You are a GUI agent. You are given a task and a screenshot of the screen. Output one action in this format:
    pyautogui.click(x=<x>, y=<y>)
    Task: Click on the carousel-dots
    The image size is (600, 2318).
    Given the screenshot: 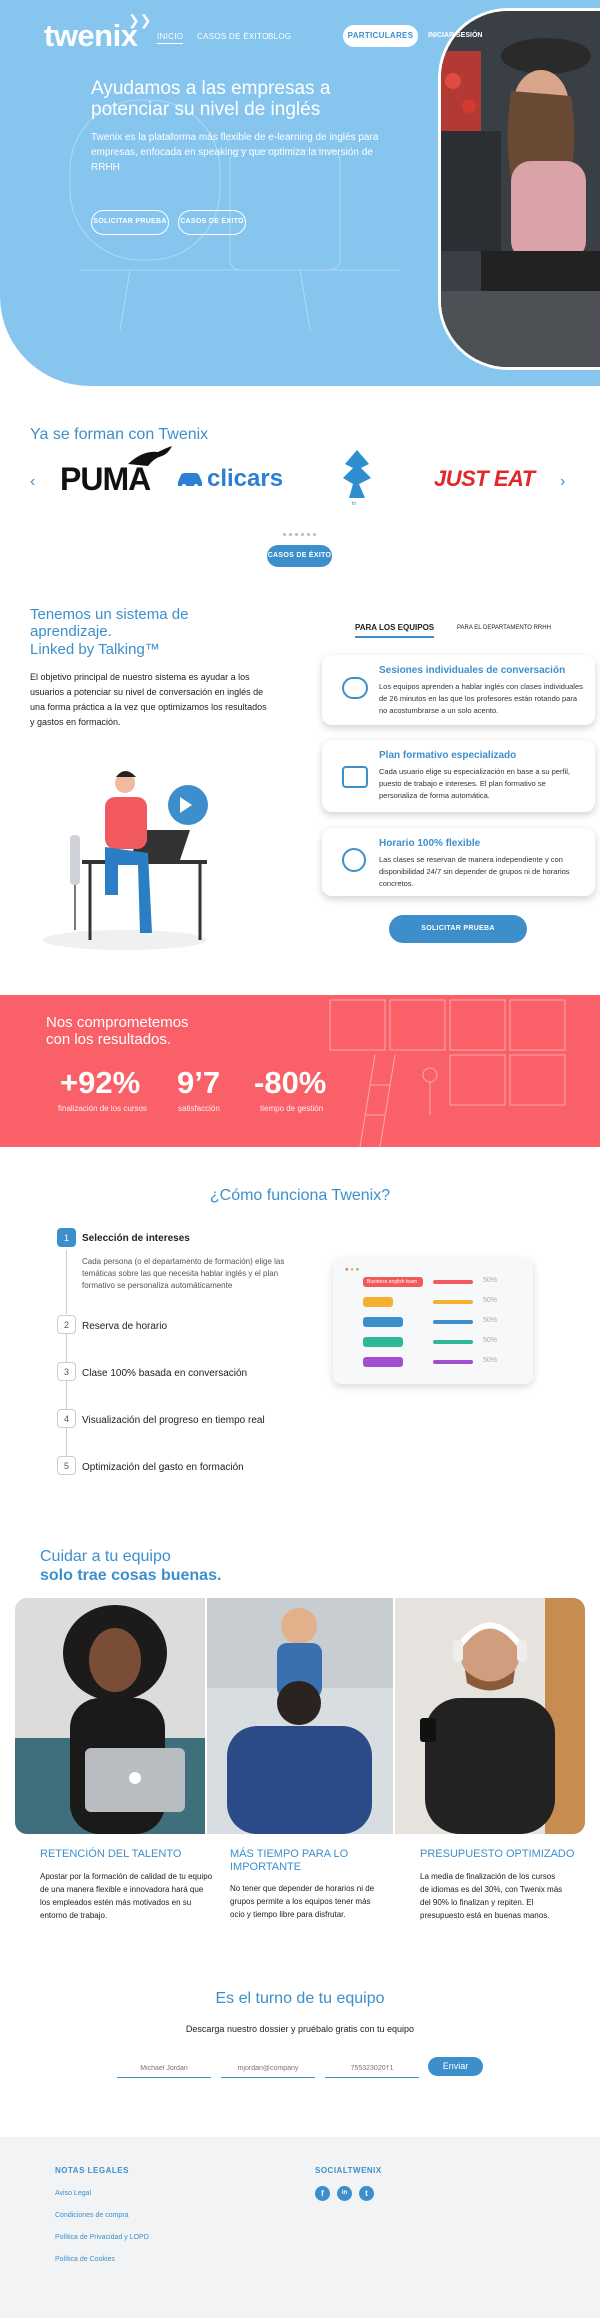 What is the action you would take?
    pyautogui.click(x=301, y=532)
    